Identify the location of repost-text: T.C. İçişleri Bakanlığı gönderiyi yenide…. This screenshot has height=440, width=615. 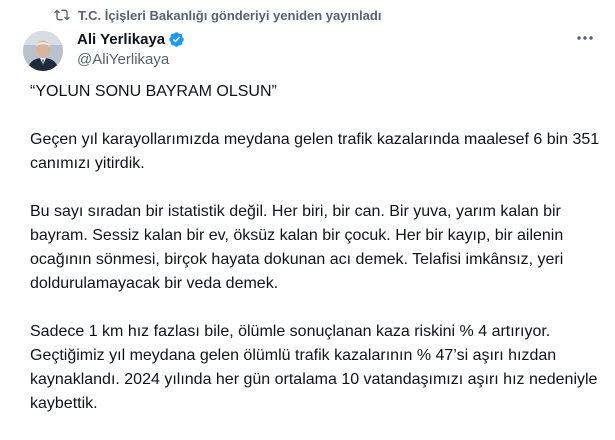
(230, 15).